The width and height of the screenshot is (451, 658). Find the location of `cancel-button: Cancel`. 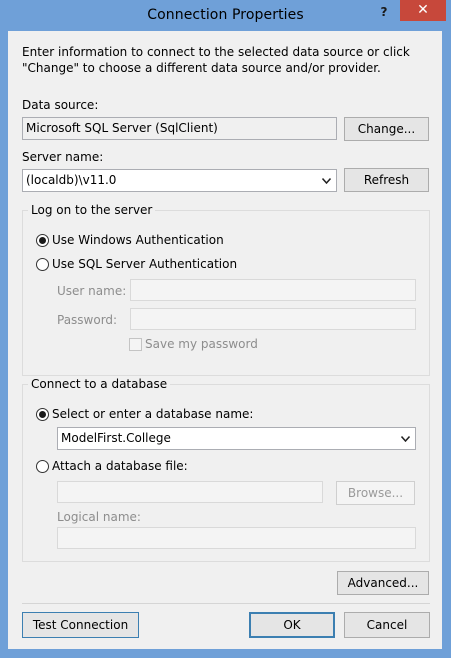

cancel-button: Cancel is located at coordinates (387, 625).